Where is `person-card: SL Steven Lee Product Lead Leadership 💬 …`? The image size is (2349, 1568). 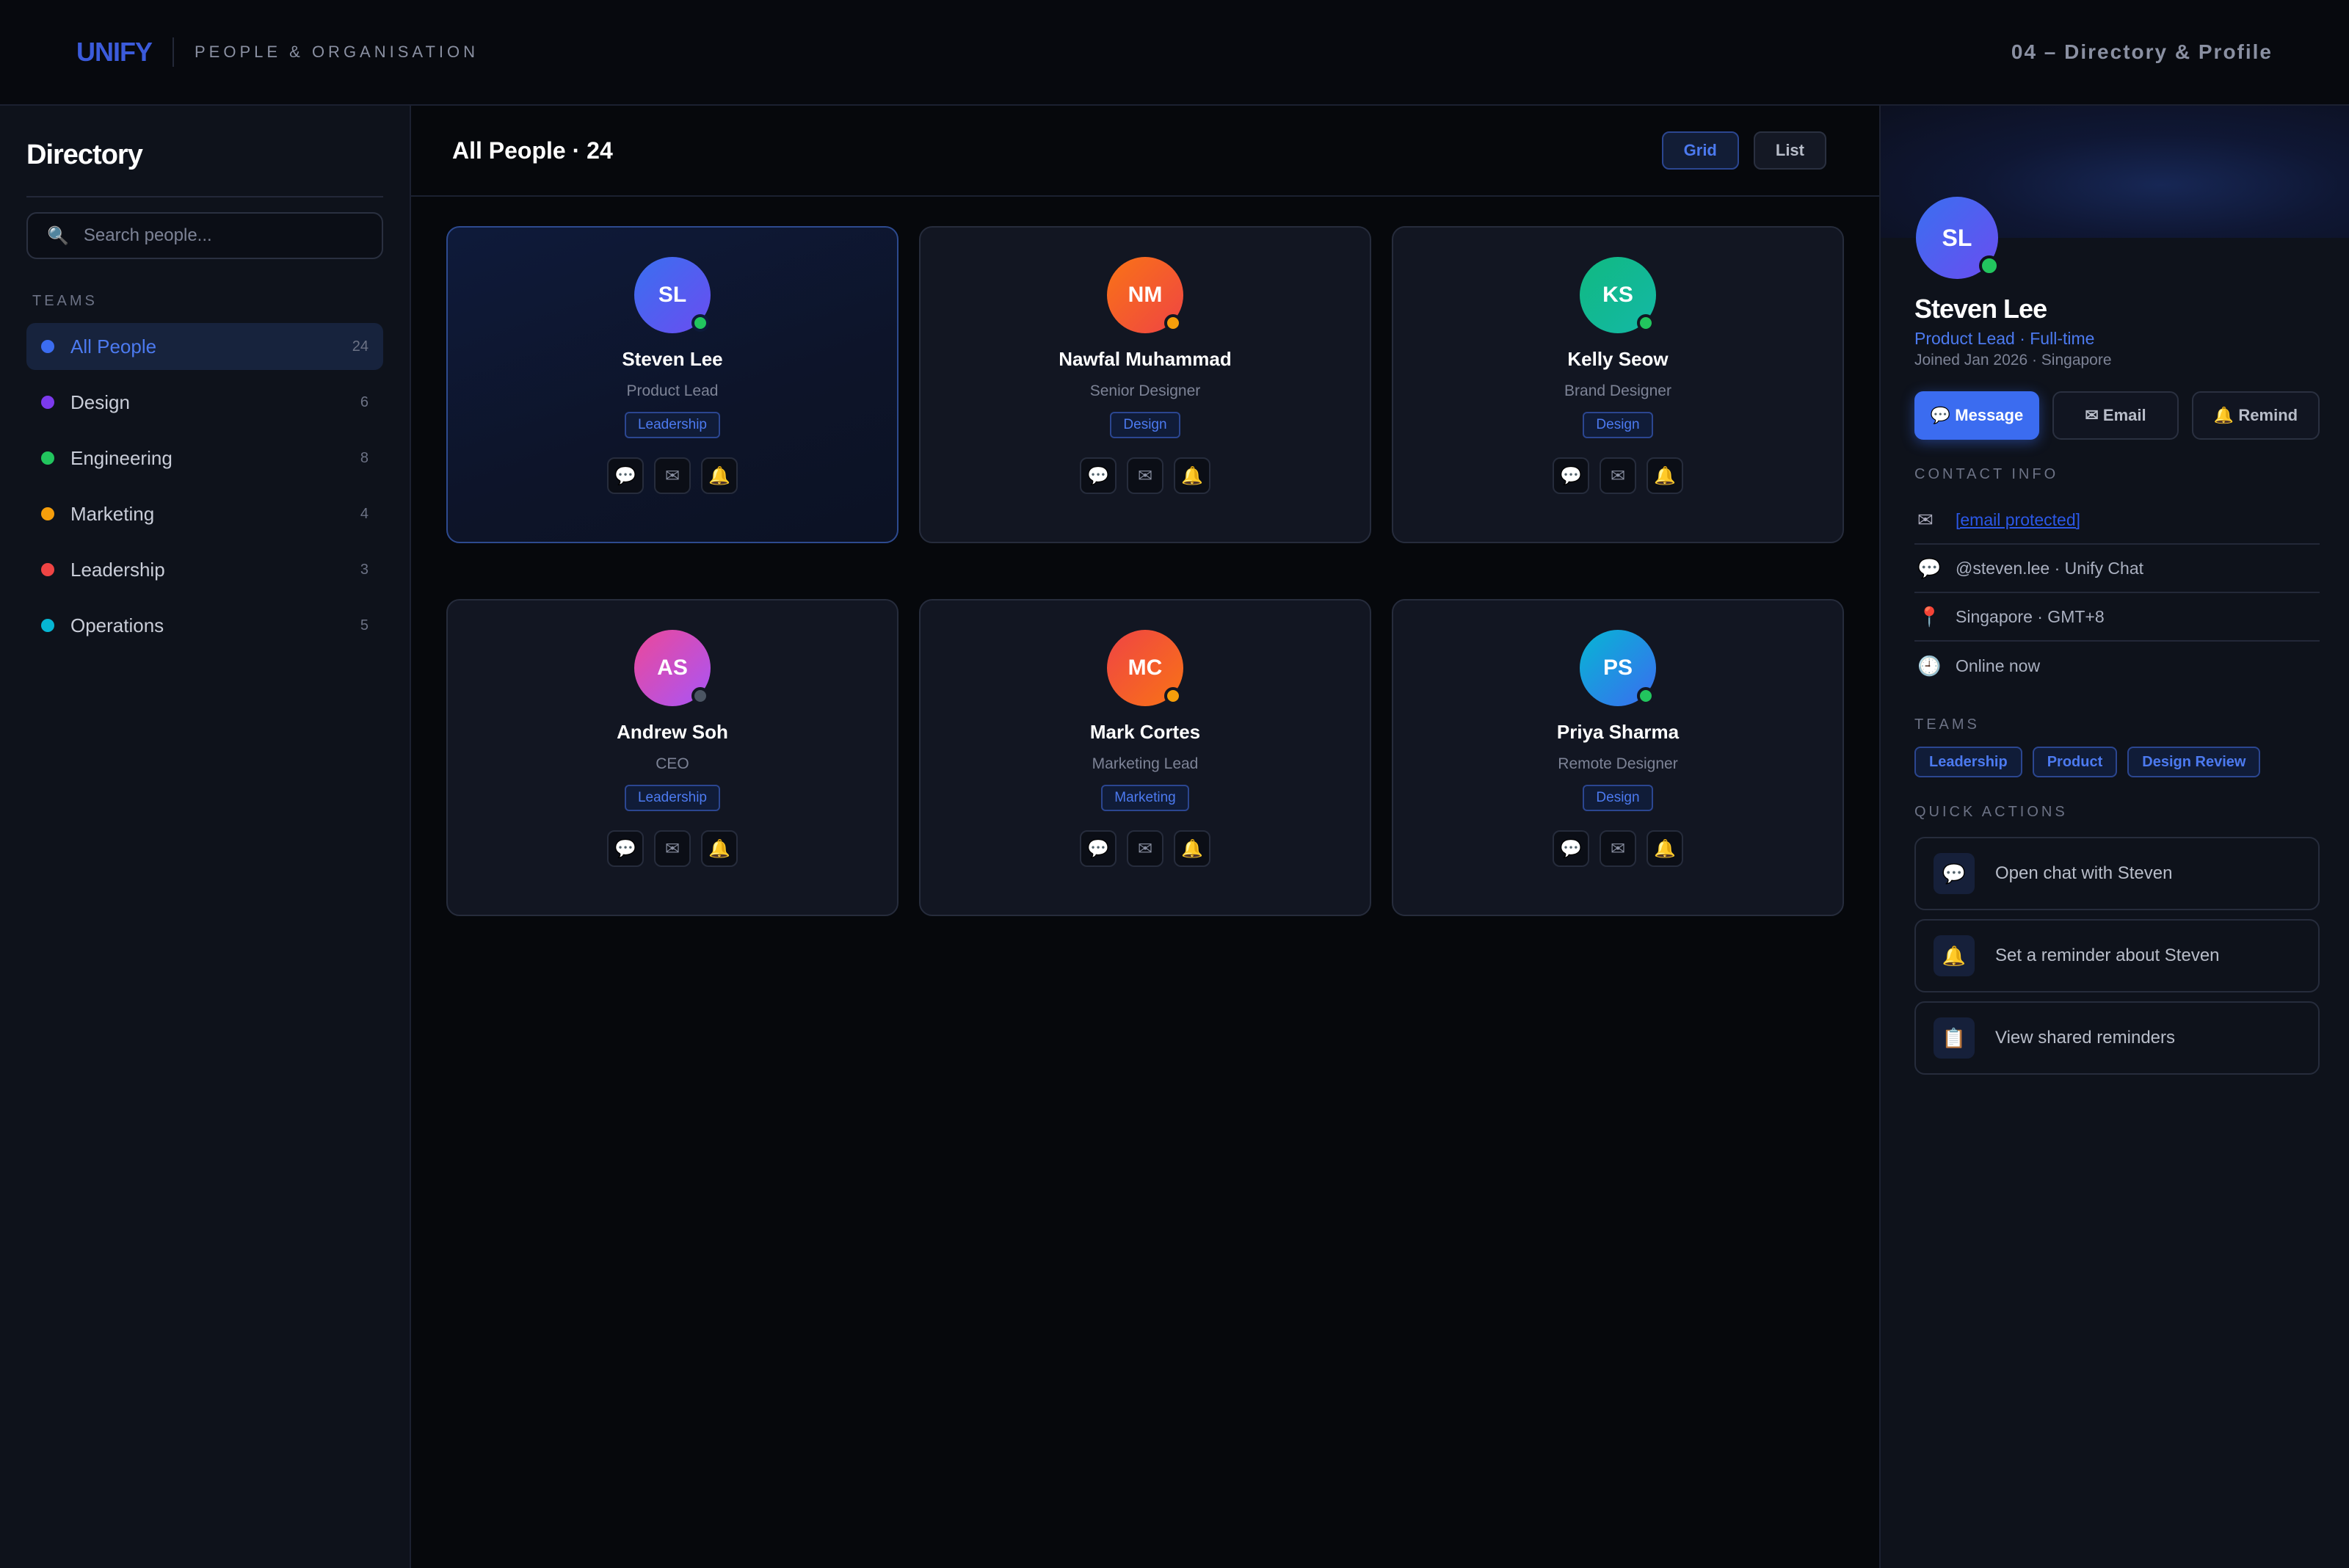 person-card: SL Steven Lee Product Lead Leadership 💬 … is located at coordinates (672, 384).